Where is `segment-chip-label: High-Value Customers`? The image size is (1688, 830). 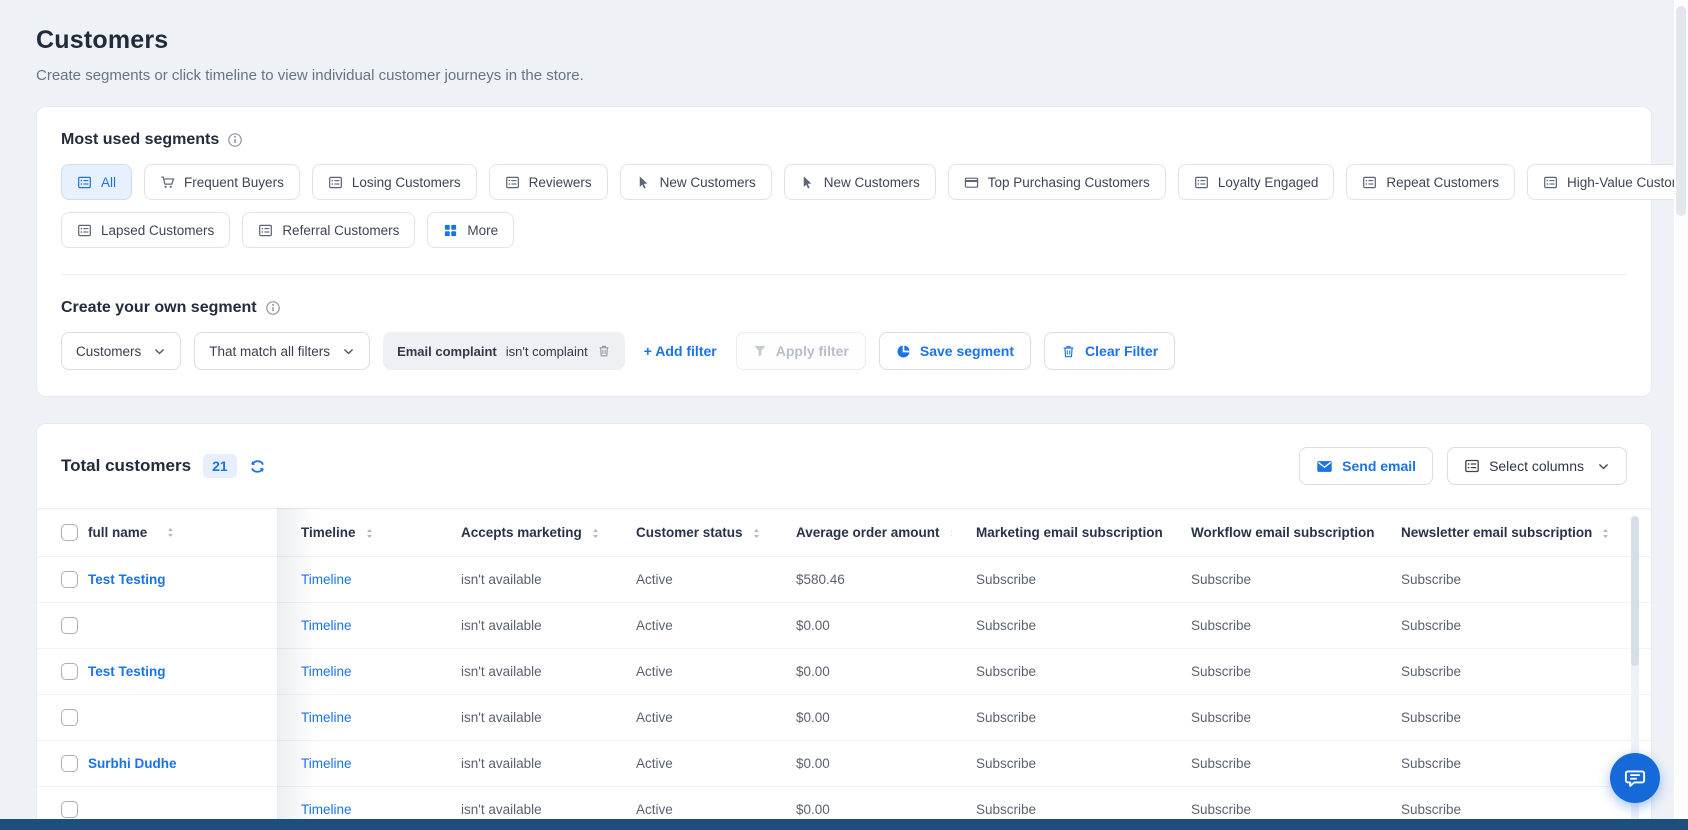 segment-chip-label: High-Value Customers is located at coordinates (1627, 182).